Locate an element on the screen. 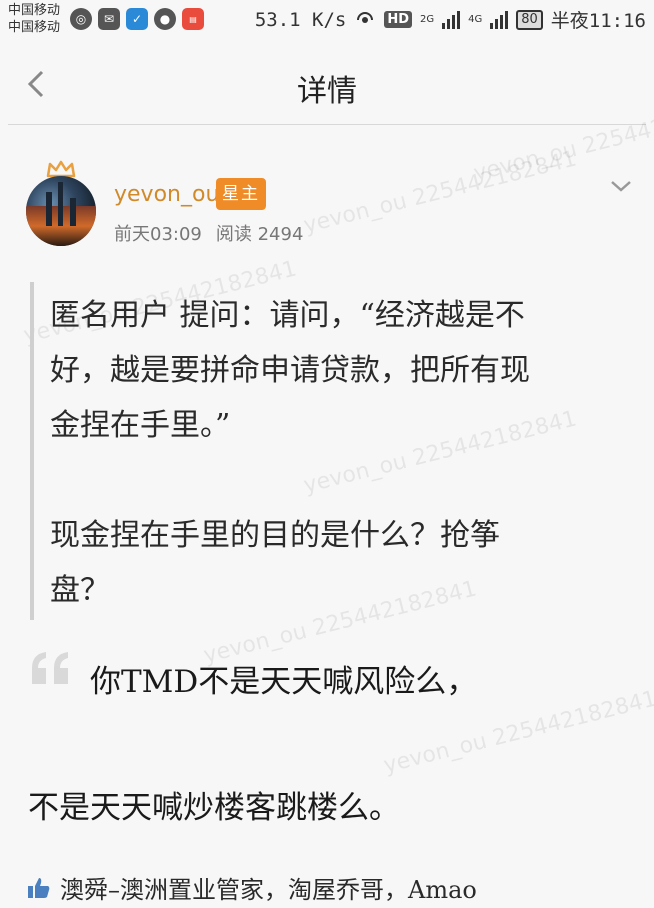  post-meta: 前天03:09 阅读 2494 is located at coordinates (208, 233).